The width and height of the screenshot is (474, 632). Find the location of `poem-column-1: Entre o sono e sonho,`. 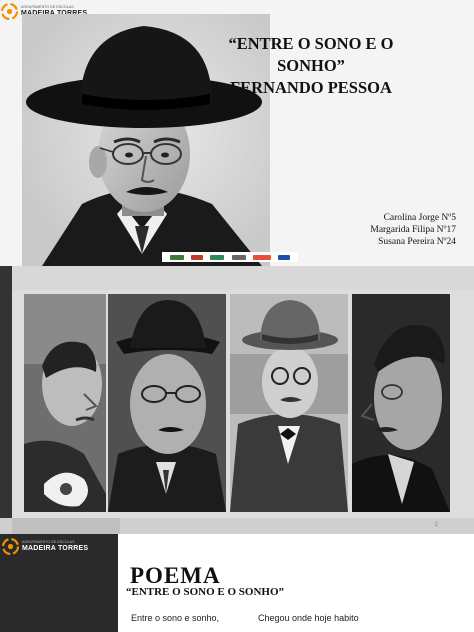

poem-column-1: Entre o sono e sonho, is located at coordinates (175, 618).